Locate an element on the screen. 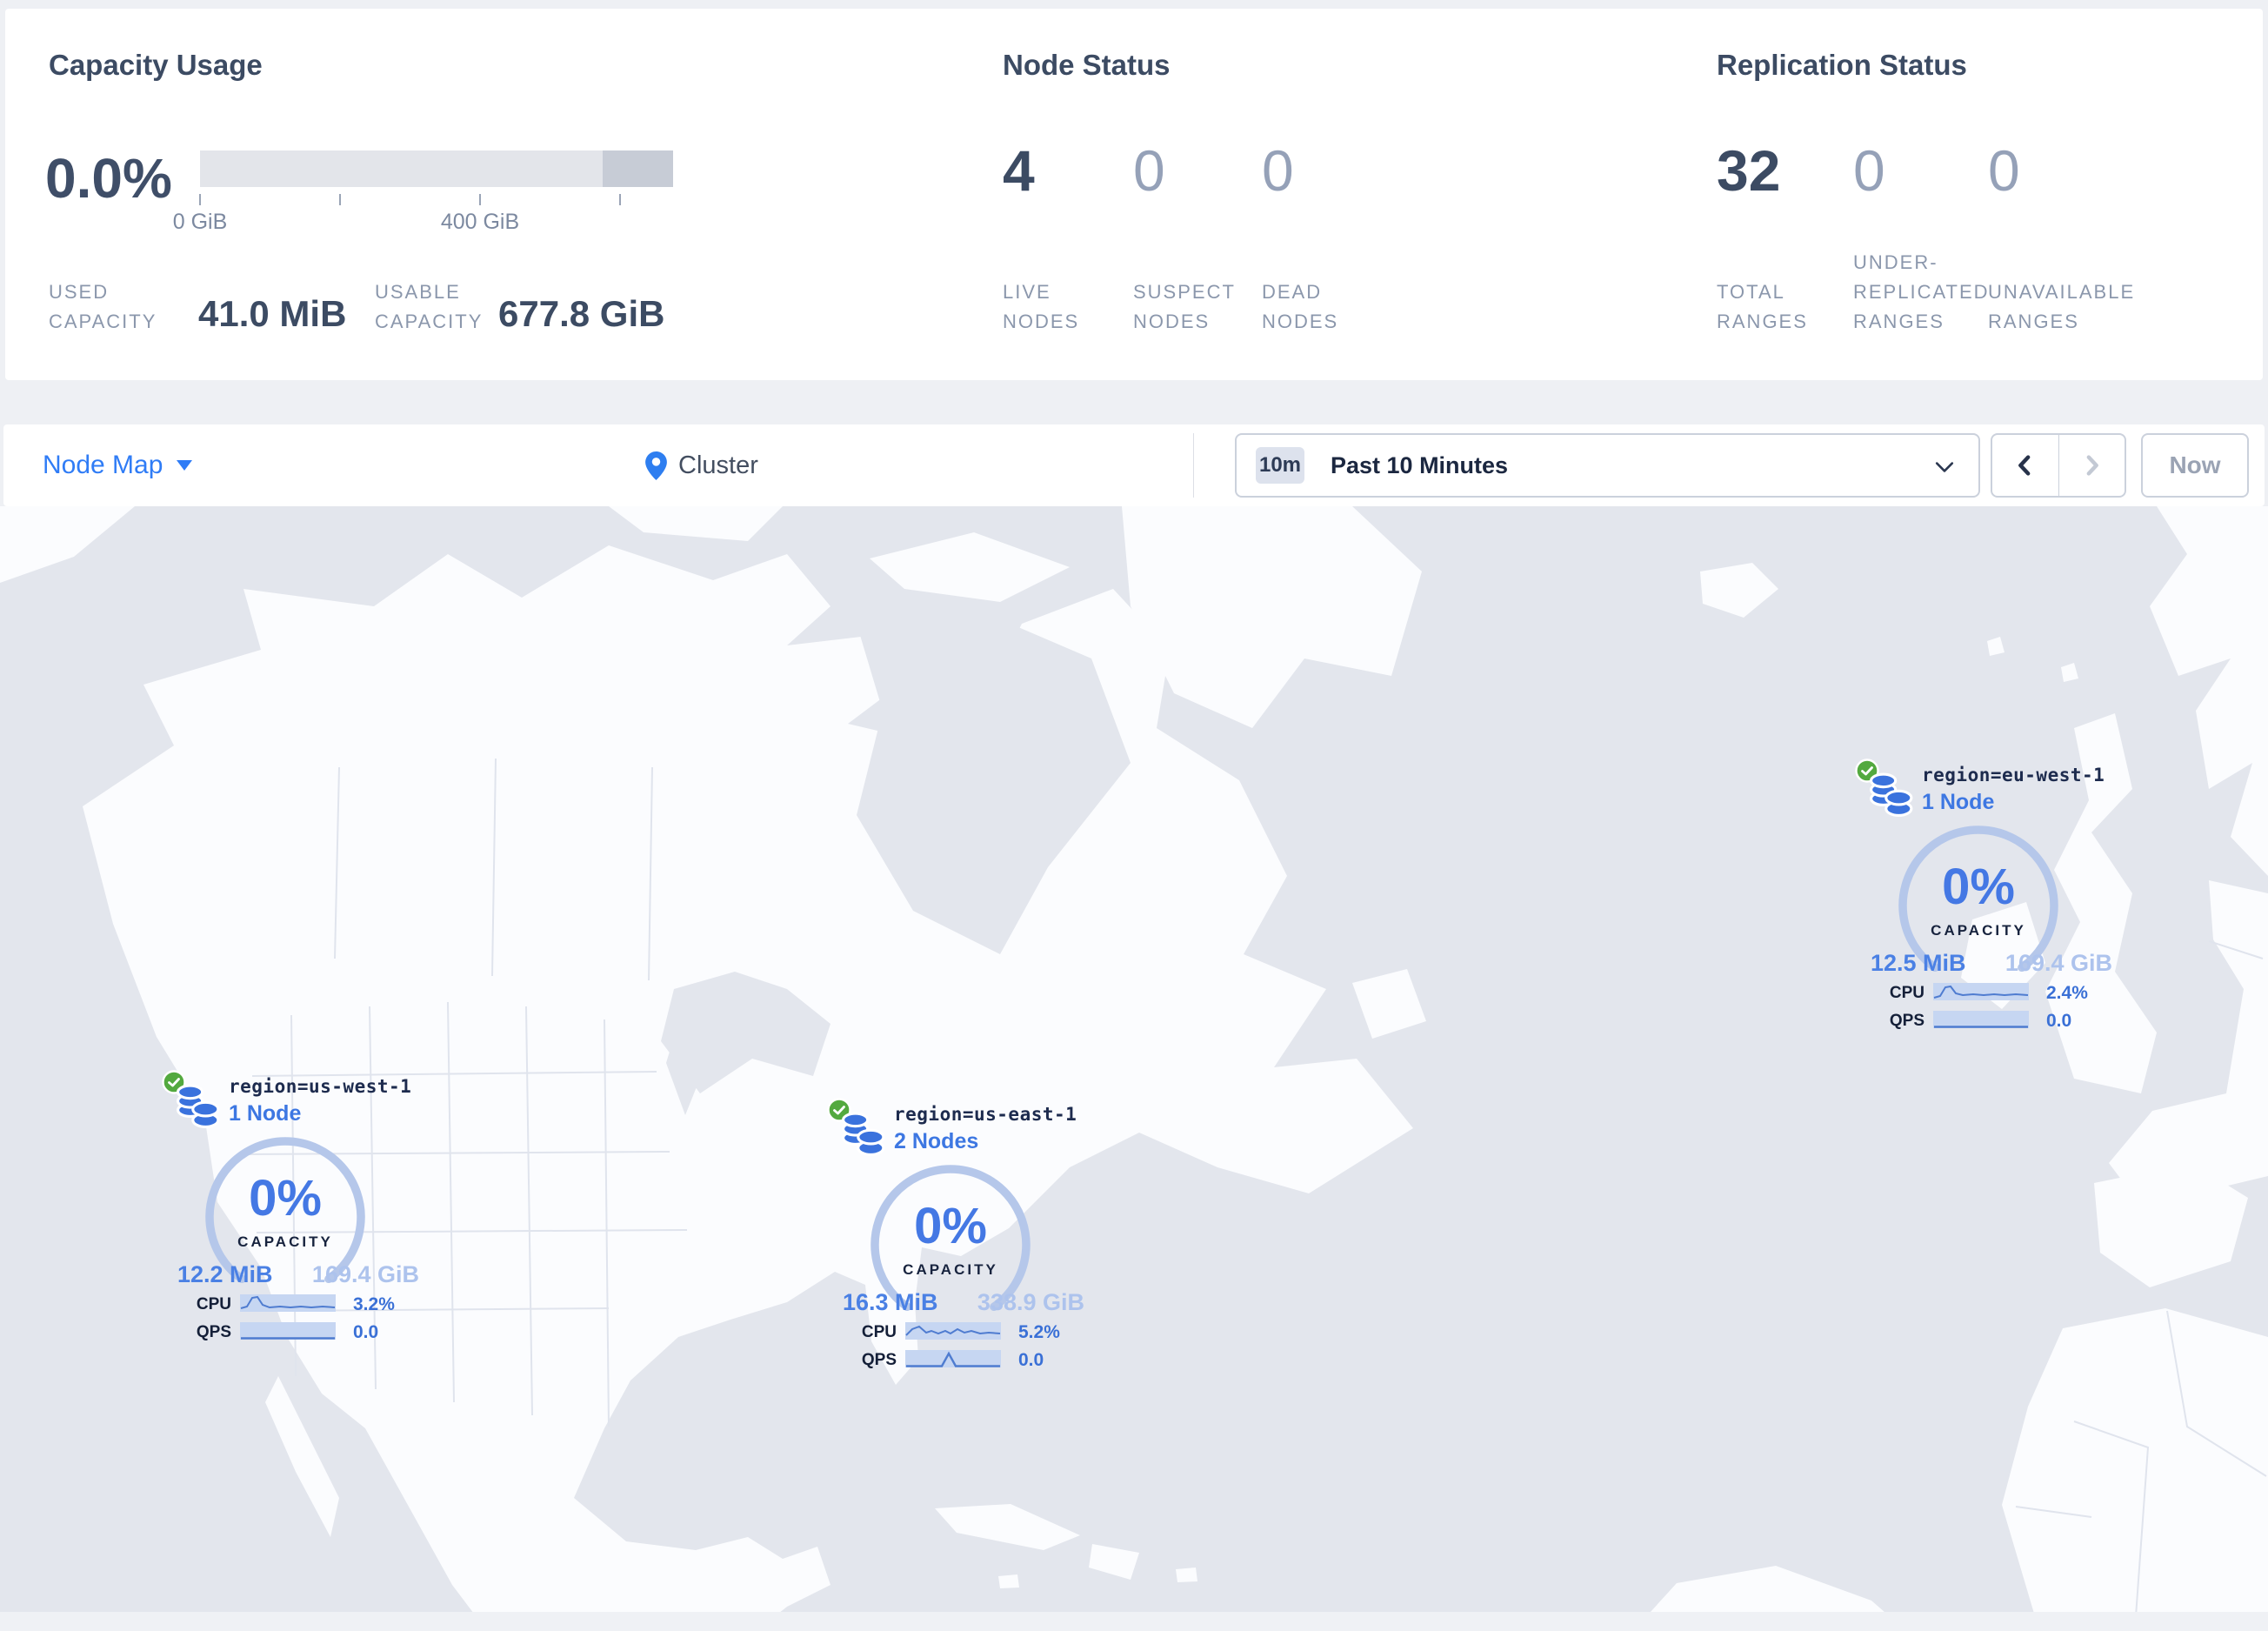  axis-label-zero: 0 GiB is located at coordinates (200, 222).